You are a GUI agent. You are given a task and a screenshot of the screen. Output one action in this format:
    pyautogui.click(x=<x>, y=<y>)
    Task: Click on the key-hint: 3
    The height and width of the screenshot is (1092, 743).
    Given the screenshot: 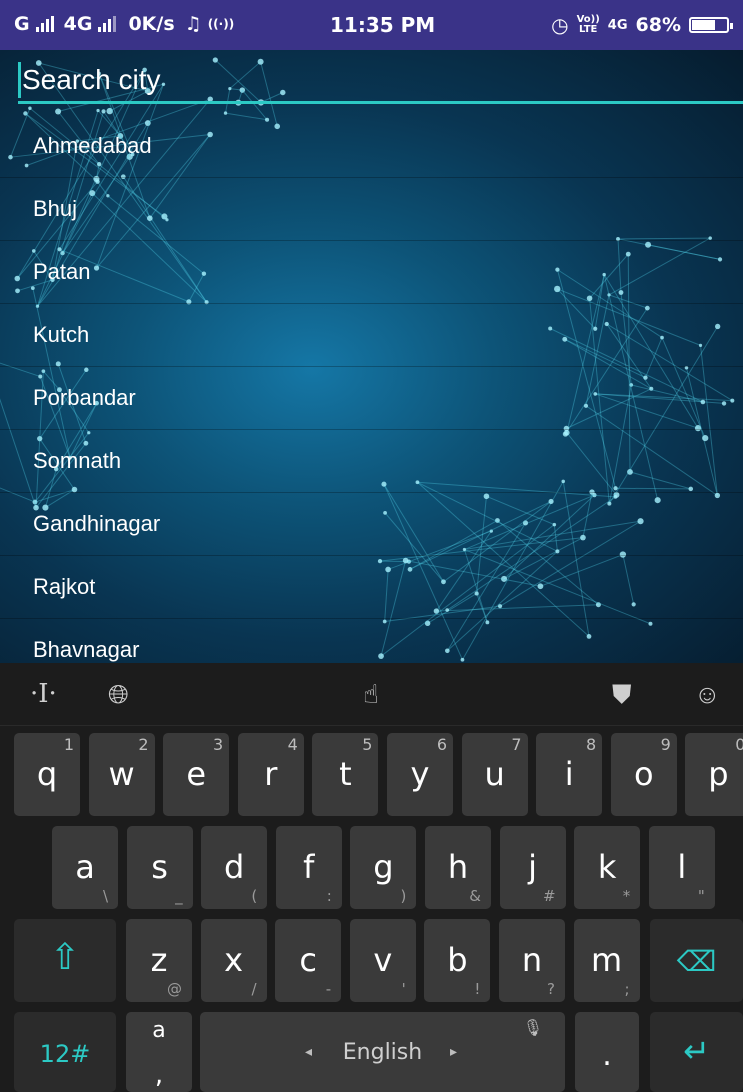 What is the action you would take?
    pyautogui.click(x=218, y=744)
    